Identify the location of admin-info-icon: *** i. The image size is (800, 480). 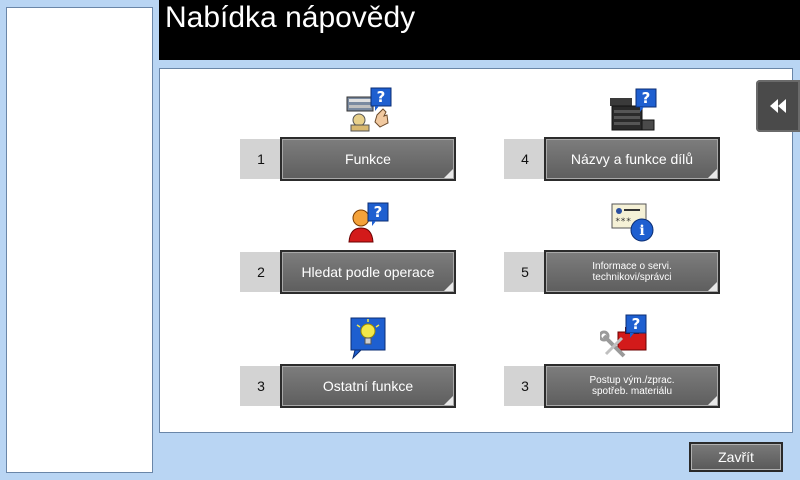
(633, 222).